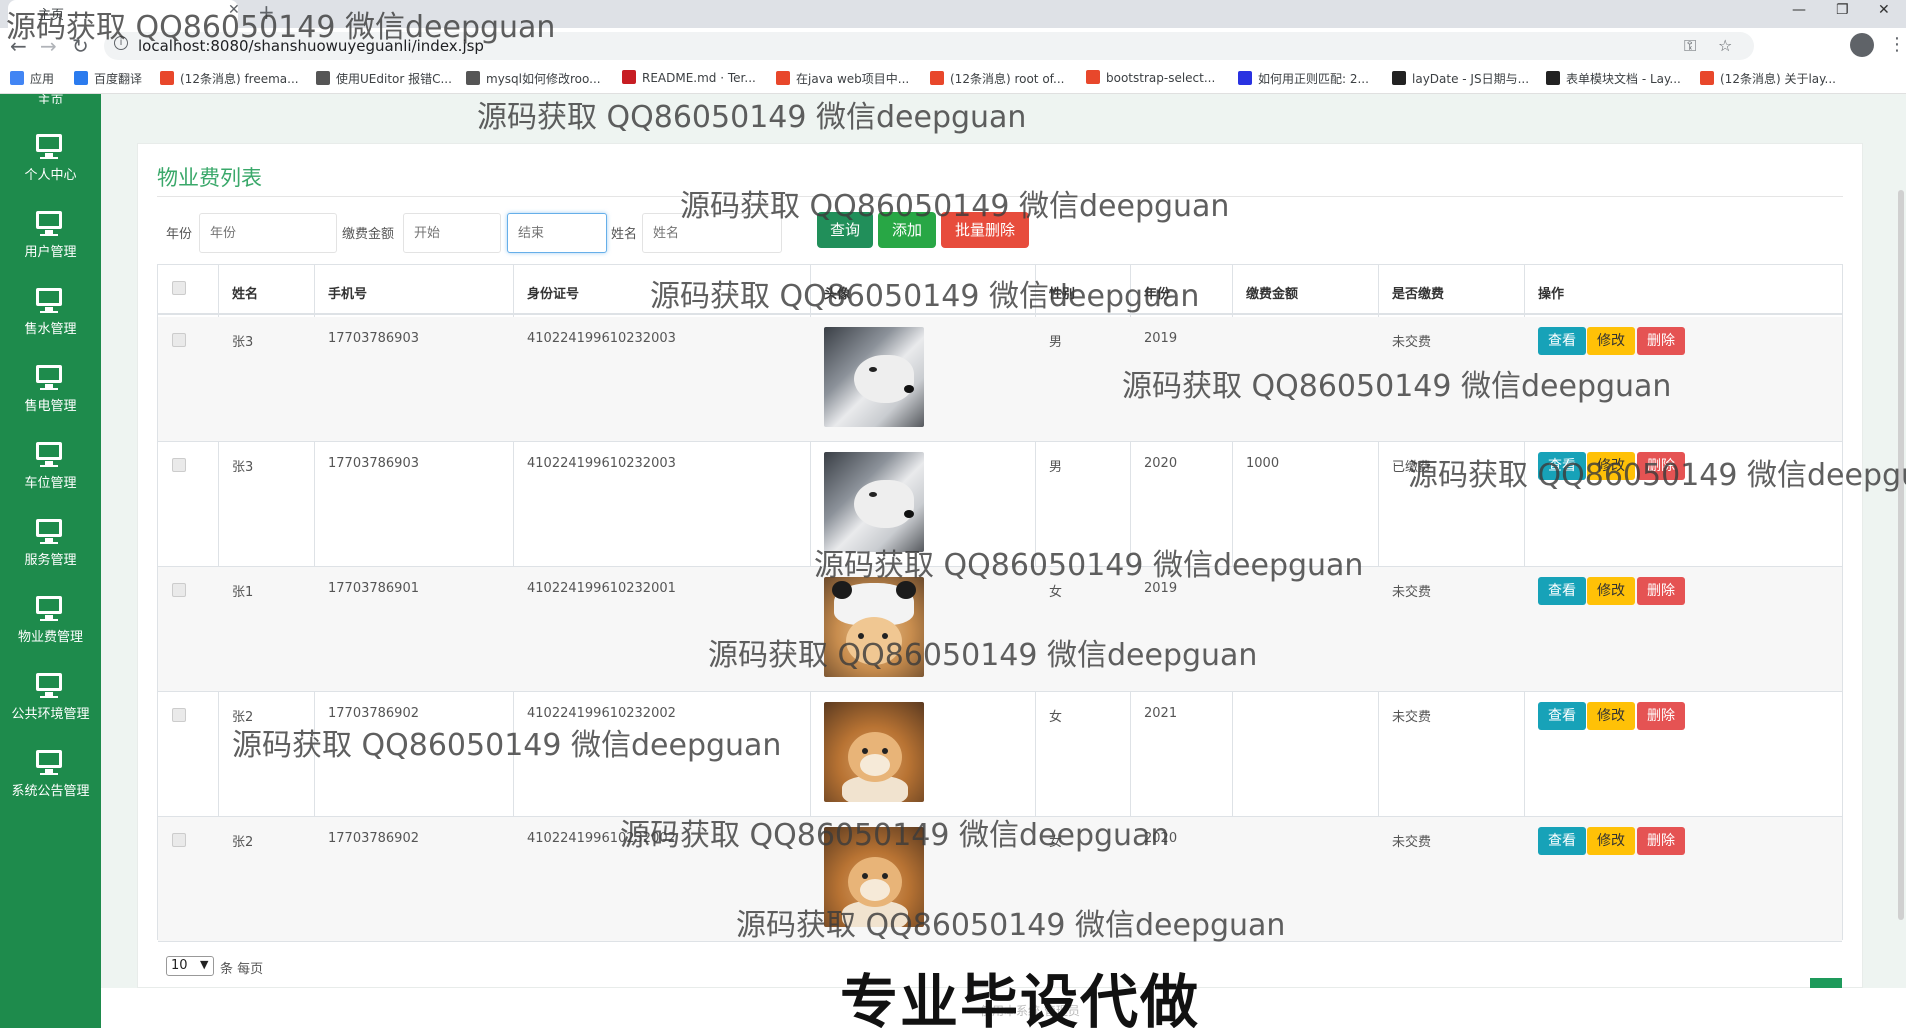 The height and width of the screenshot is (1028, 1906). What do you see at coordinates (18, 46) in the screenshot?
I see `back-icon: ←` at bounding box center [18, 46].